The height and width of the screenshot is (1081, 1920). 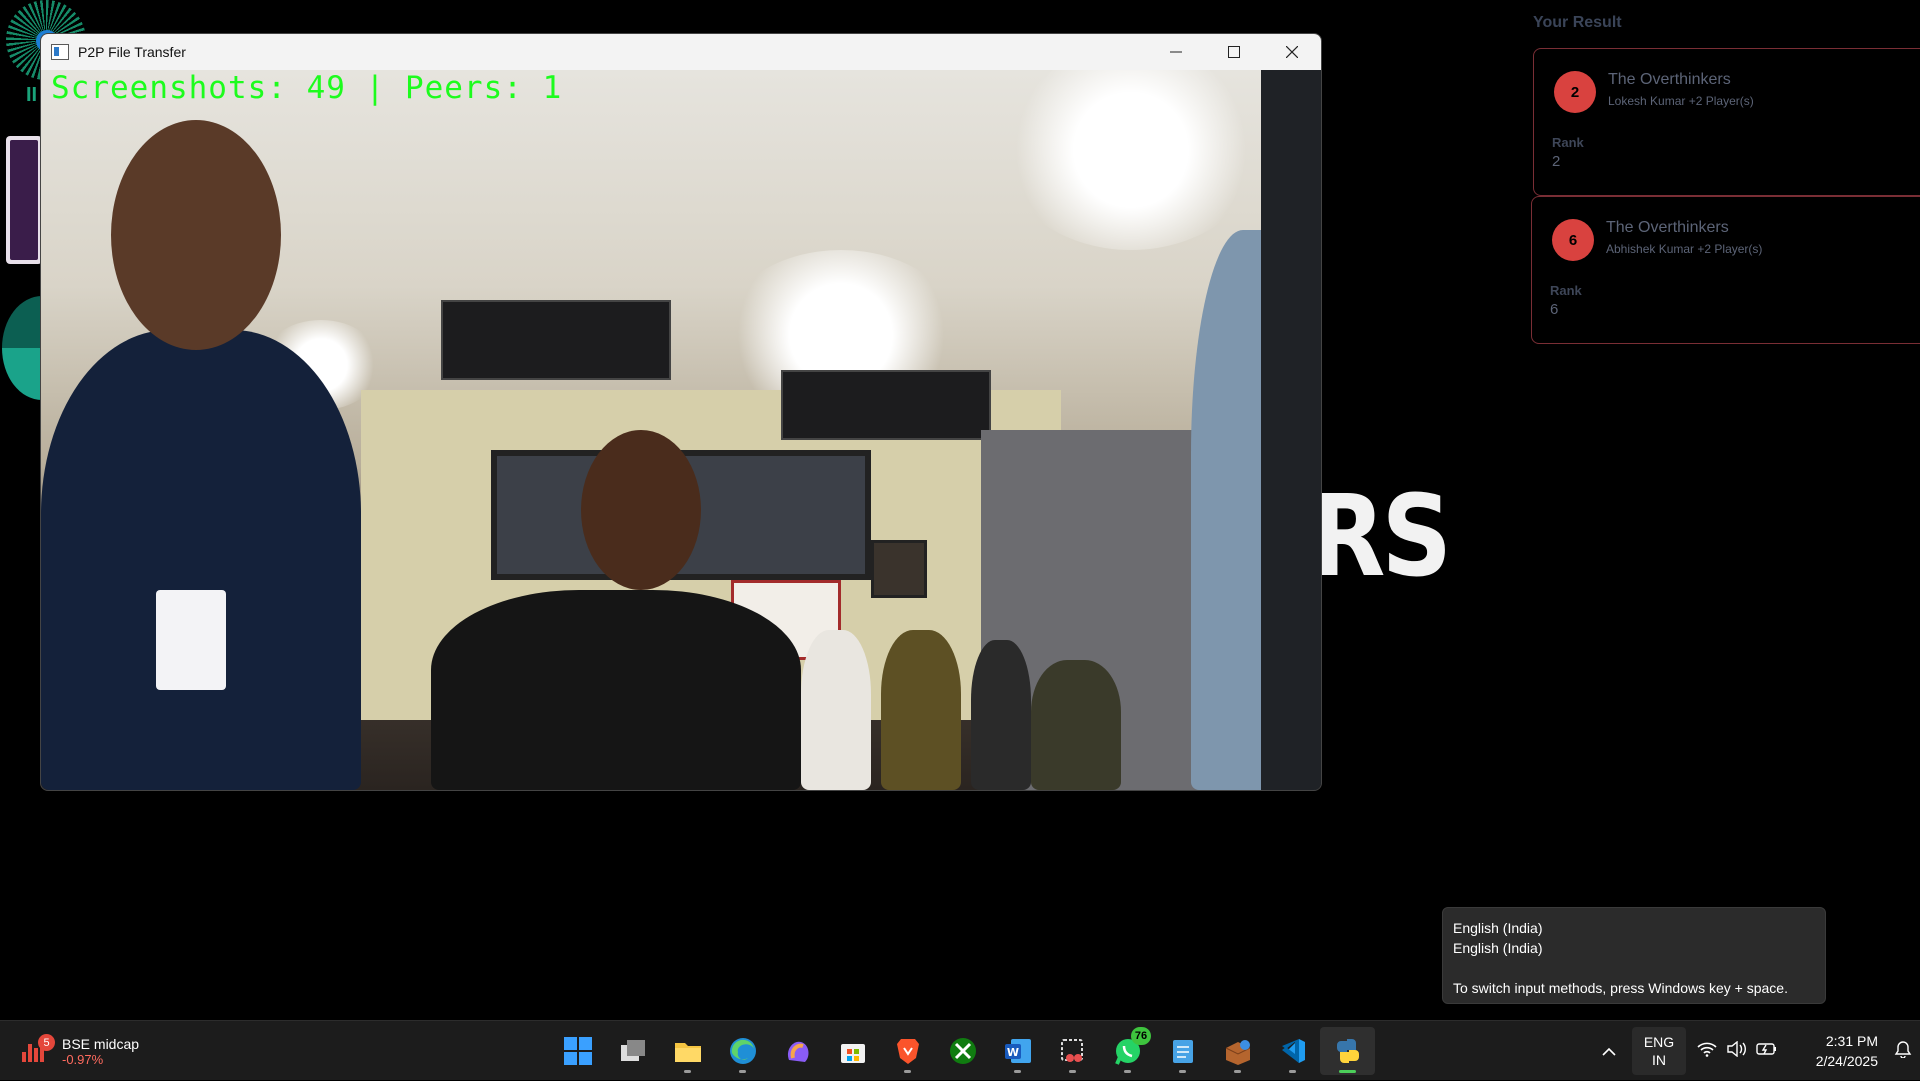 What do you see at coordinates (1012, 1052) in the screenshot?
I see `svg-text: W` at bounding box center [1012, 1052].